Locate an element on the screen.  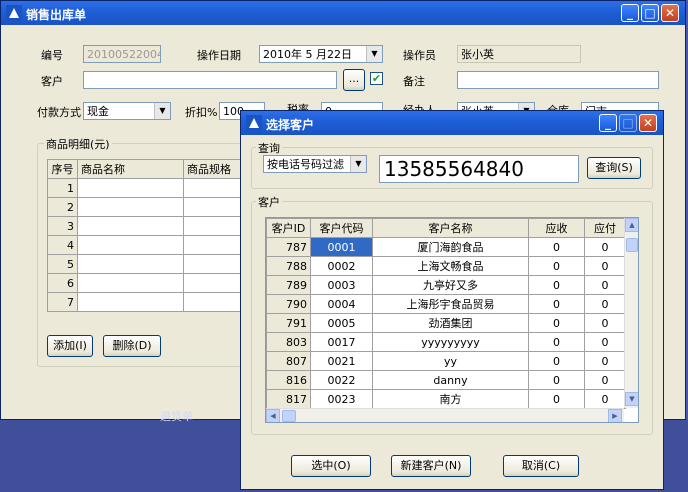
op-date-label: 操作日期 is located at coordinates (219, 55).